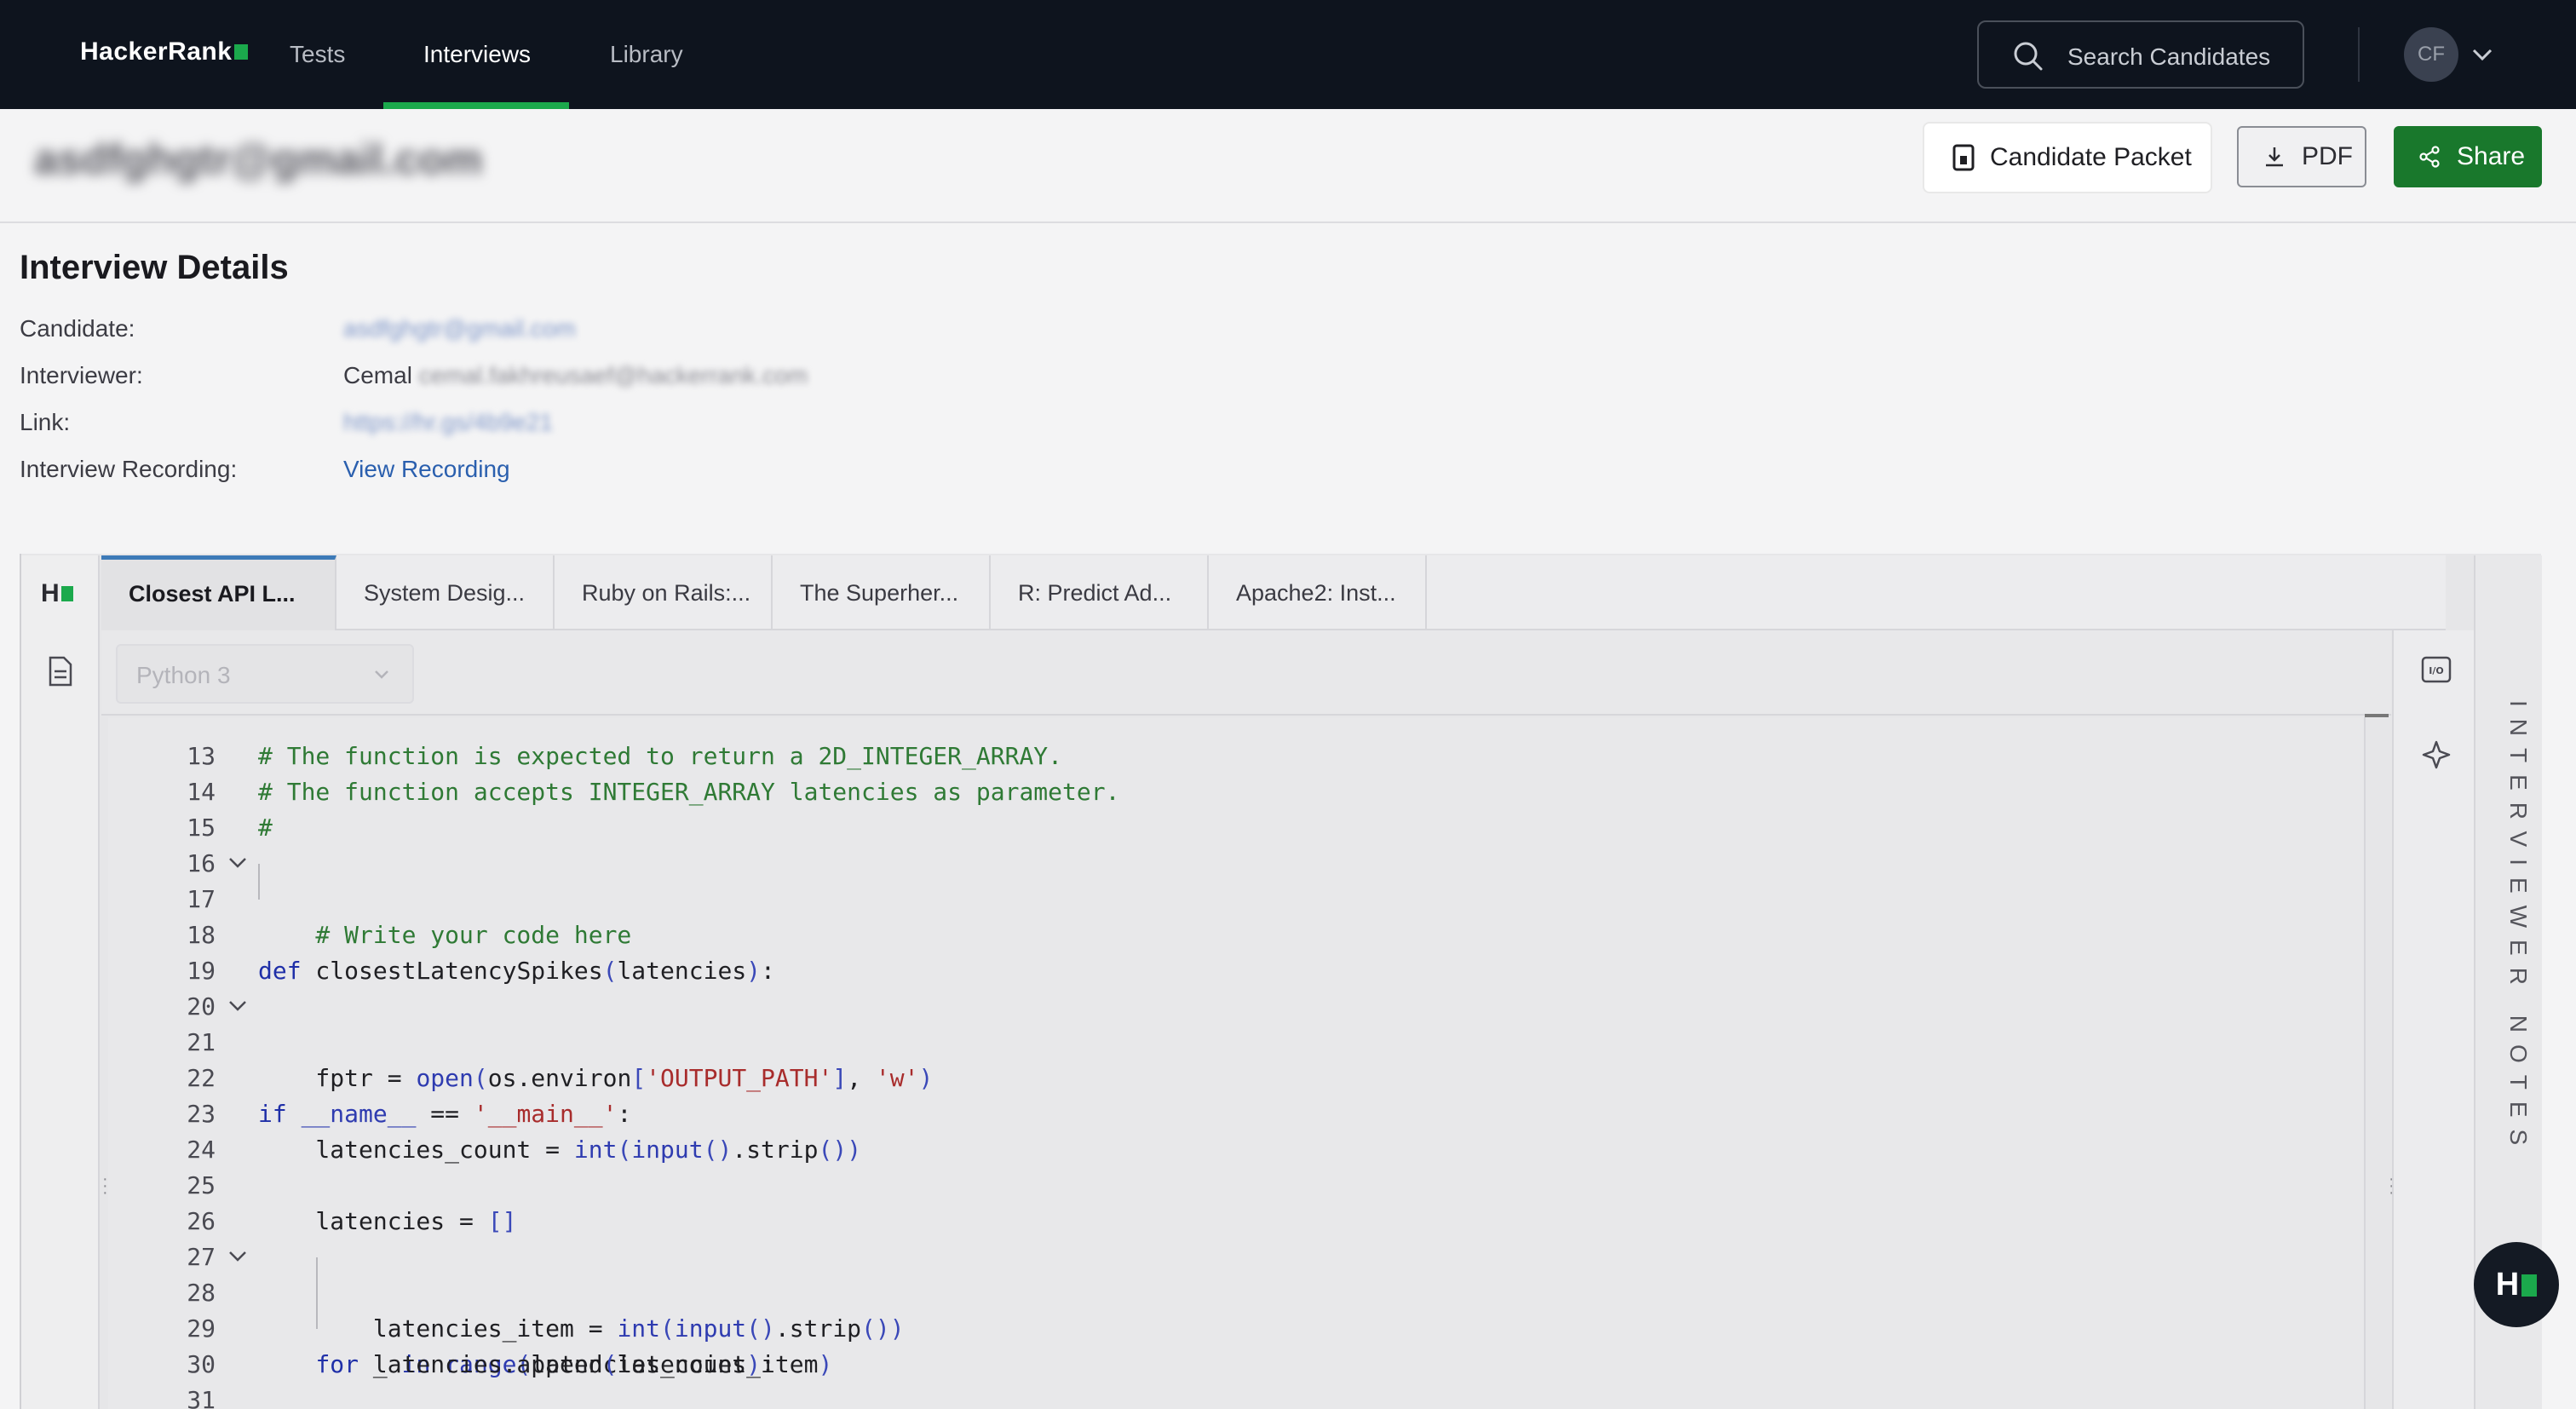  I want to click on problem-statement-icon, so click(61, 671).